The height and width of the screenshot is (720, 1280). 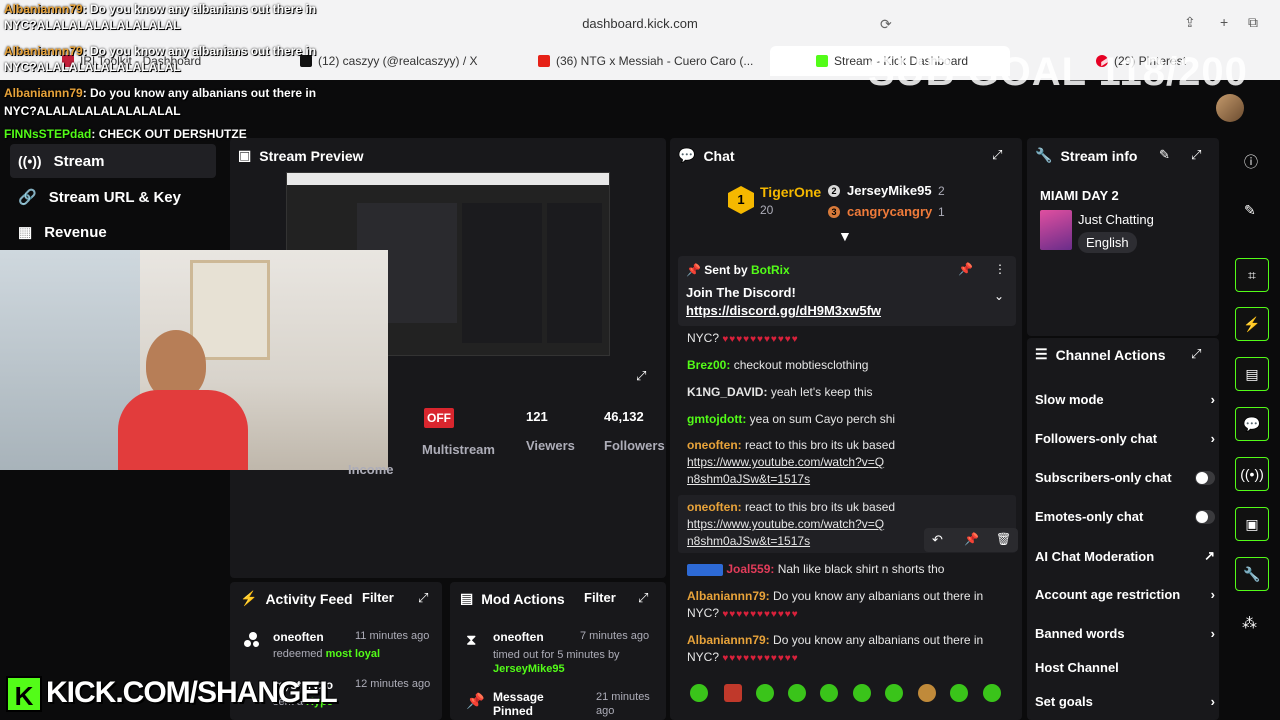 What do you see at coordinates (623, 704) in the screenshot?
I see `mod-action-time: 21 minutes ago` at bounding box center [623, 704].